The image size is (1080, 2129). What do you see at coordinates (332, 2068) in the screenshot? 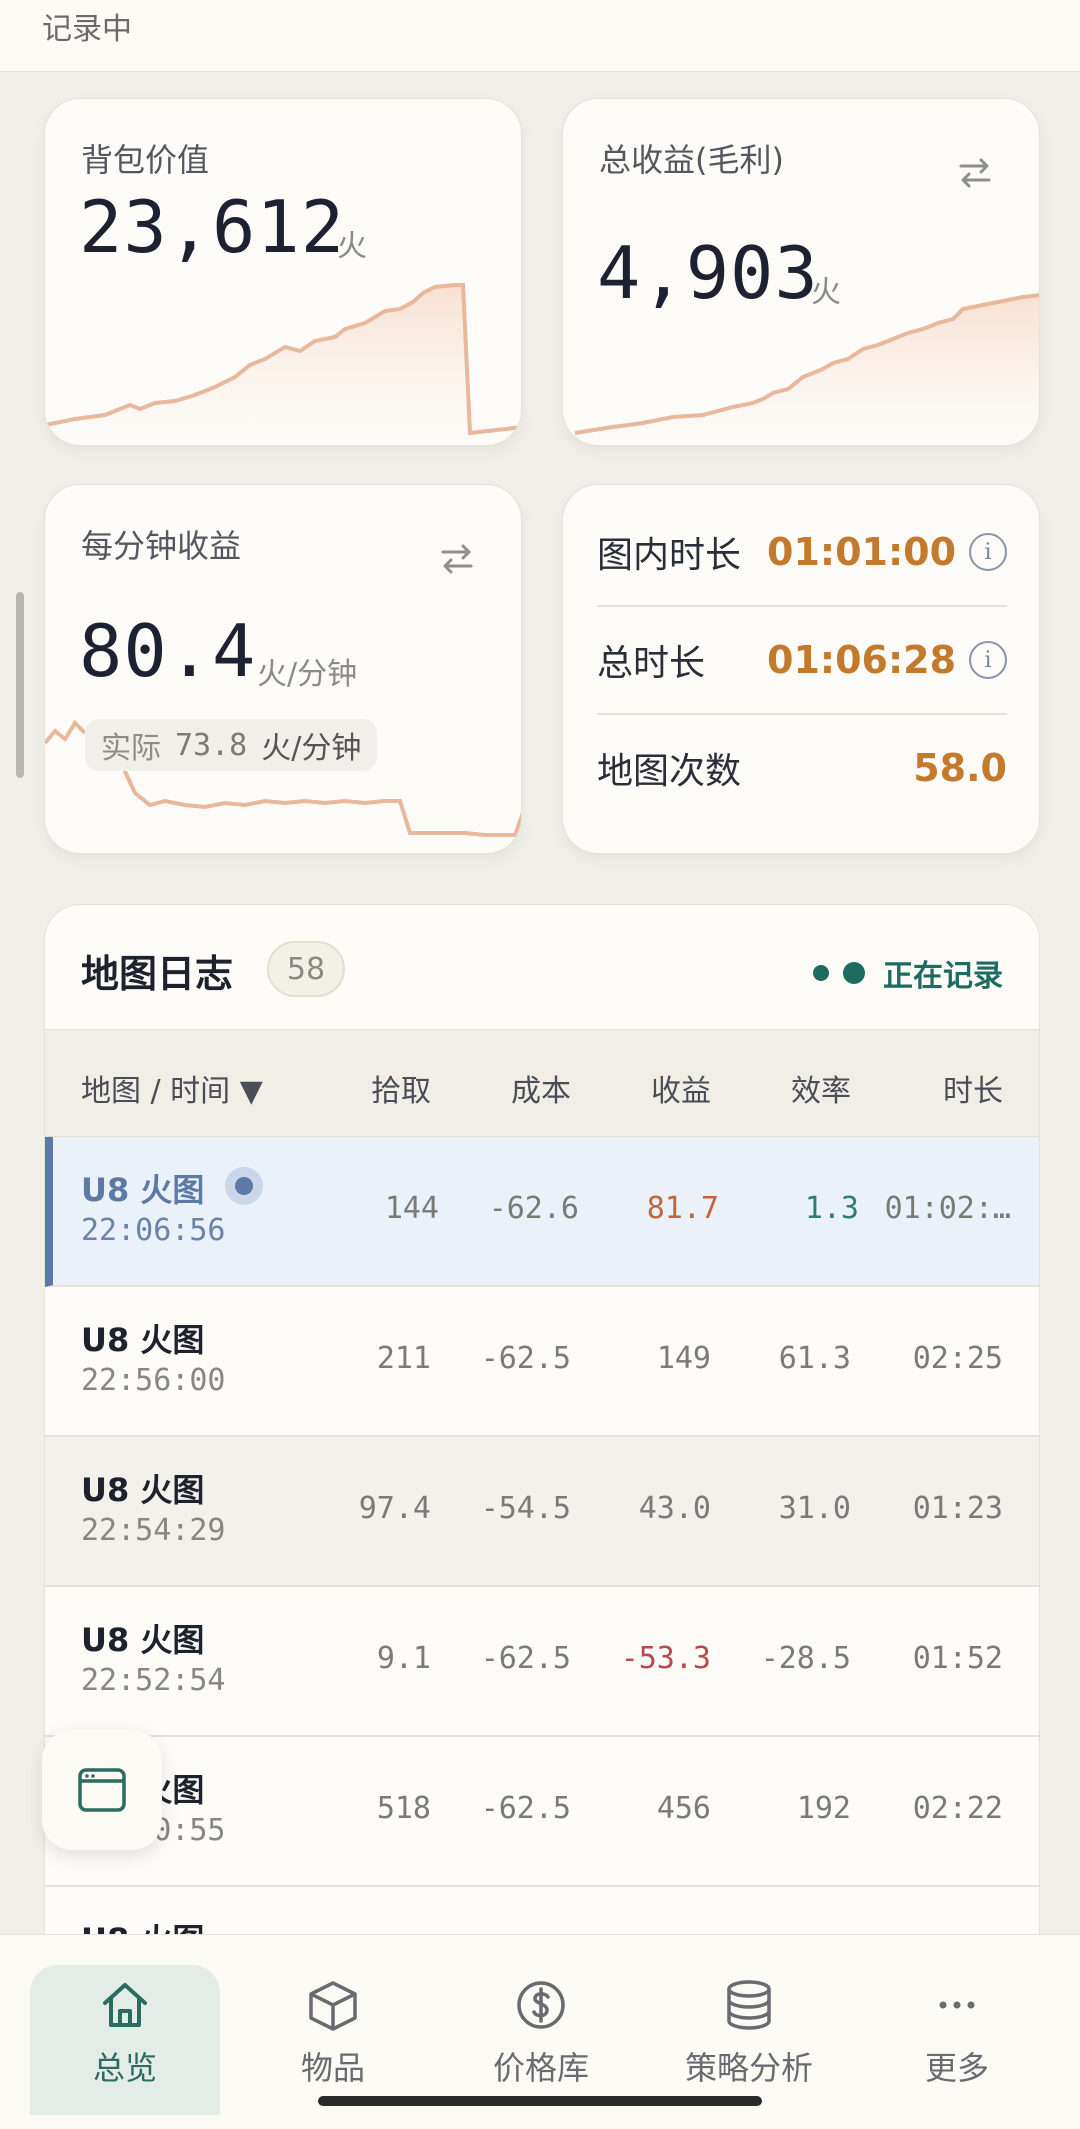
I see `nav-item-label: 物品` at bounding box center [332, 2068].